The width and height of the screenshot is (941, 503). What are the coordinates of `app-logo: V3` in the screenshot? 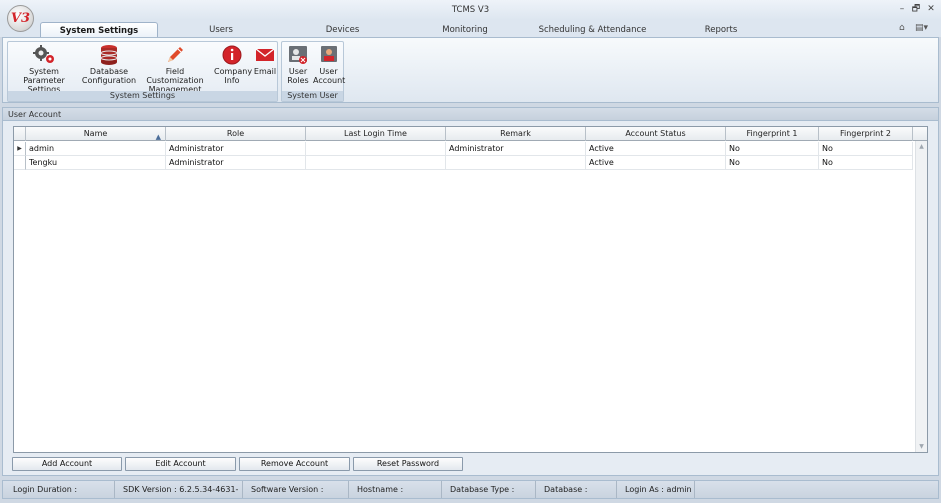 It's located at (20, 18).